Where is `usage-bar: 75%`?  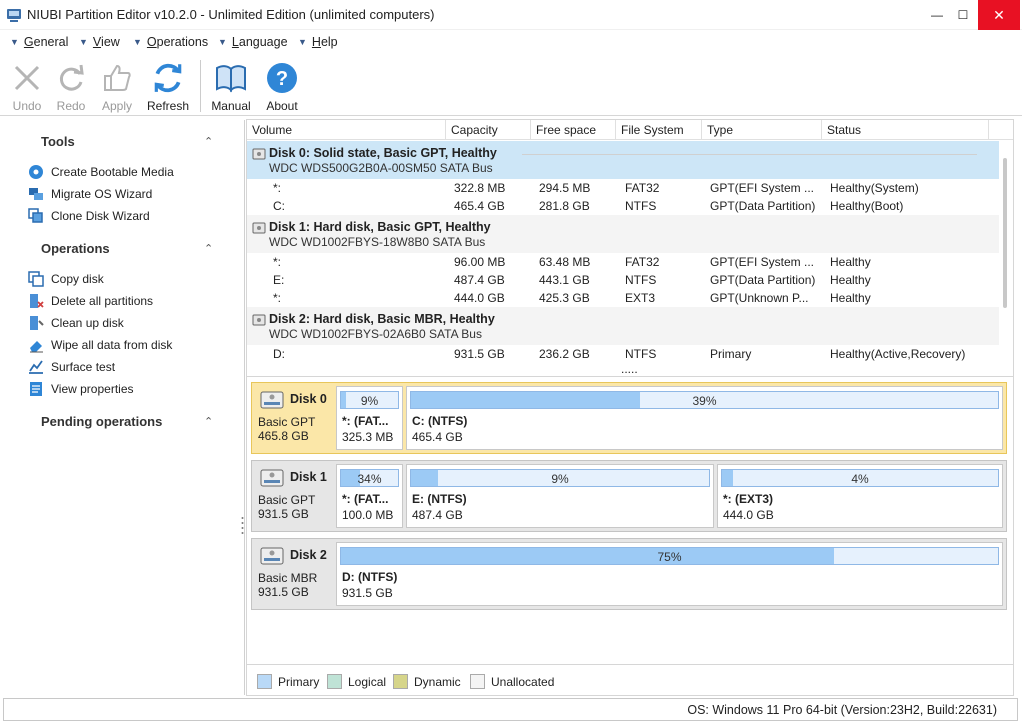 usage-bar: 75% is located at coordinates (669, 556).